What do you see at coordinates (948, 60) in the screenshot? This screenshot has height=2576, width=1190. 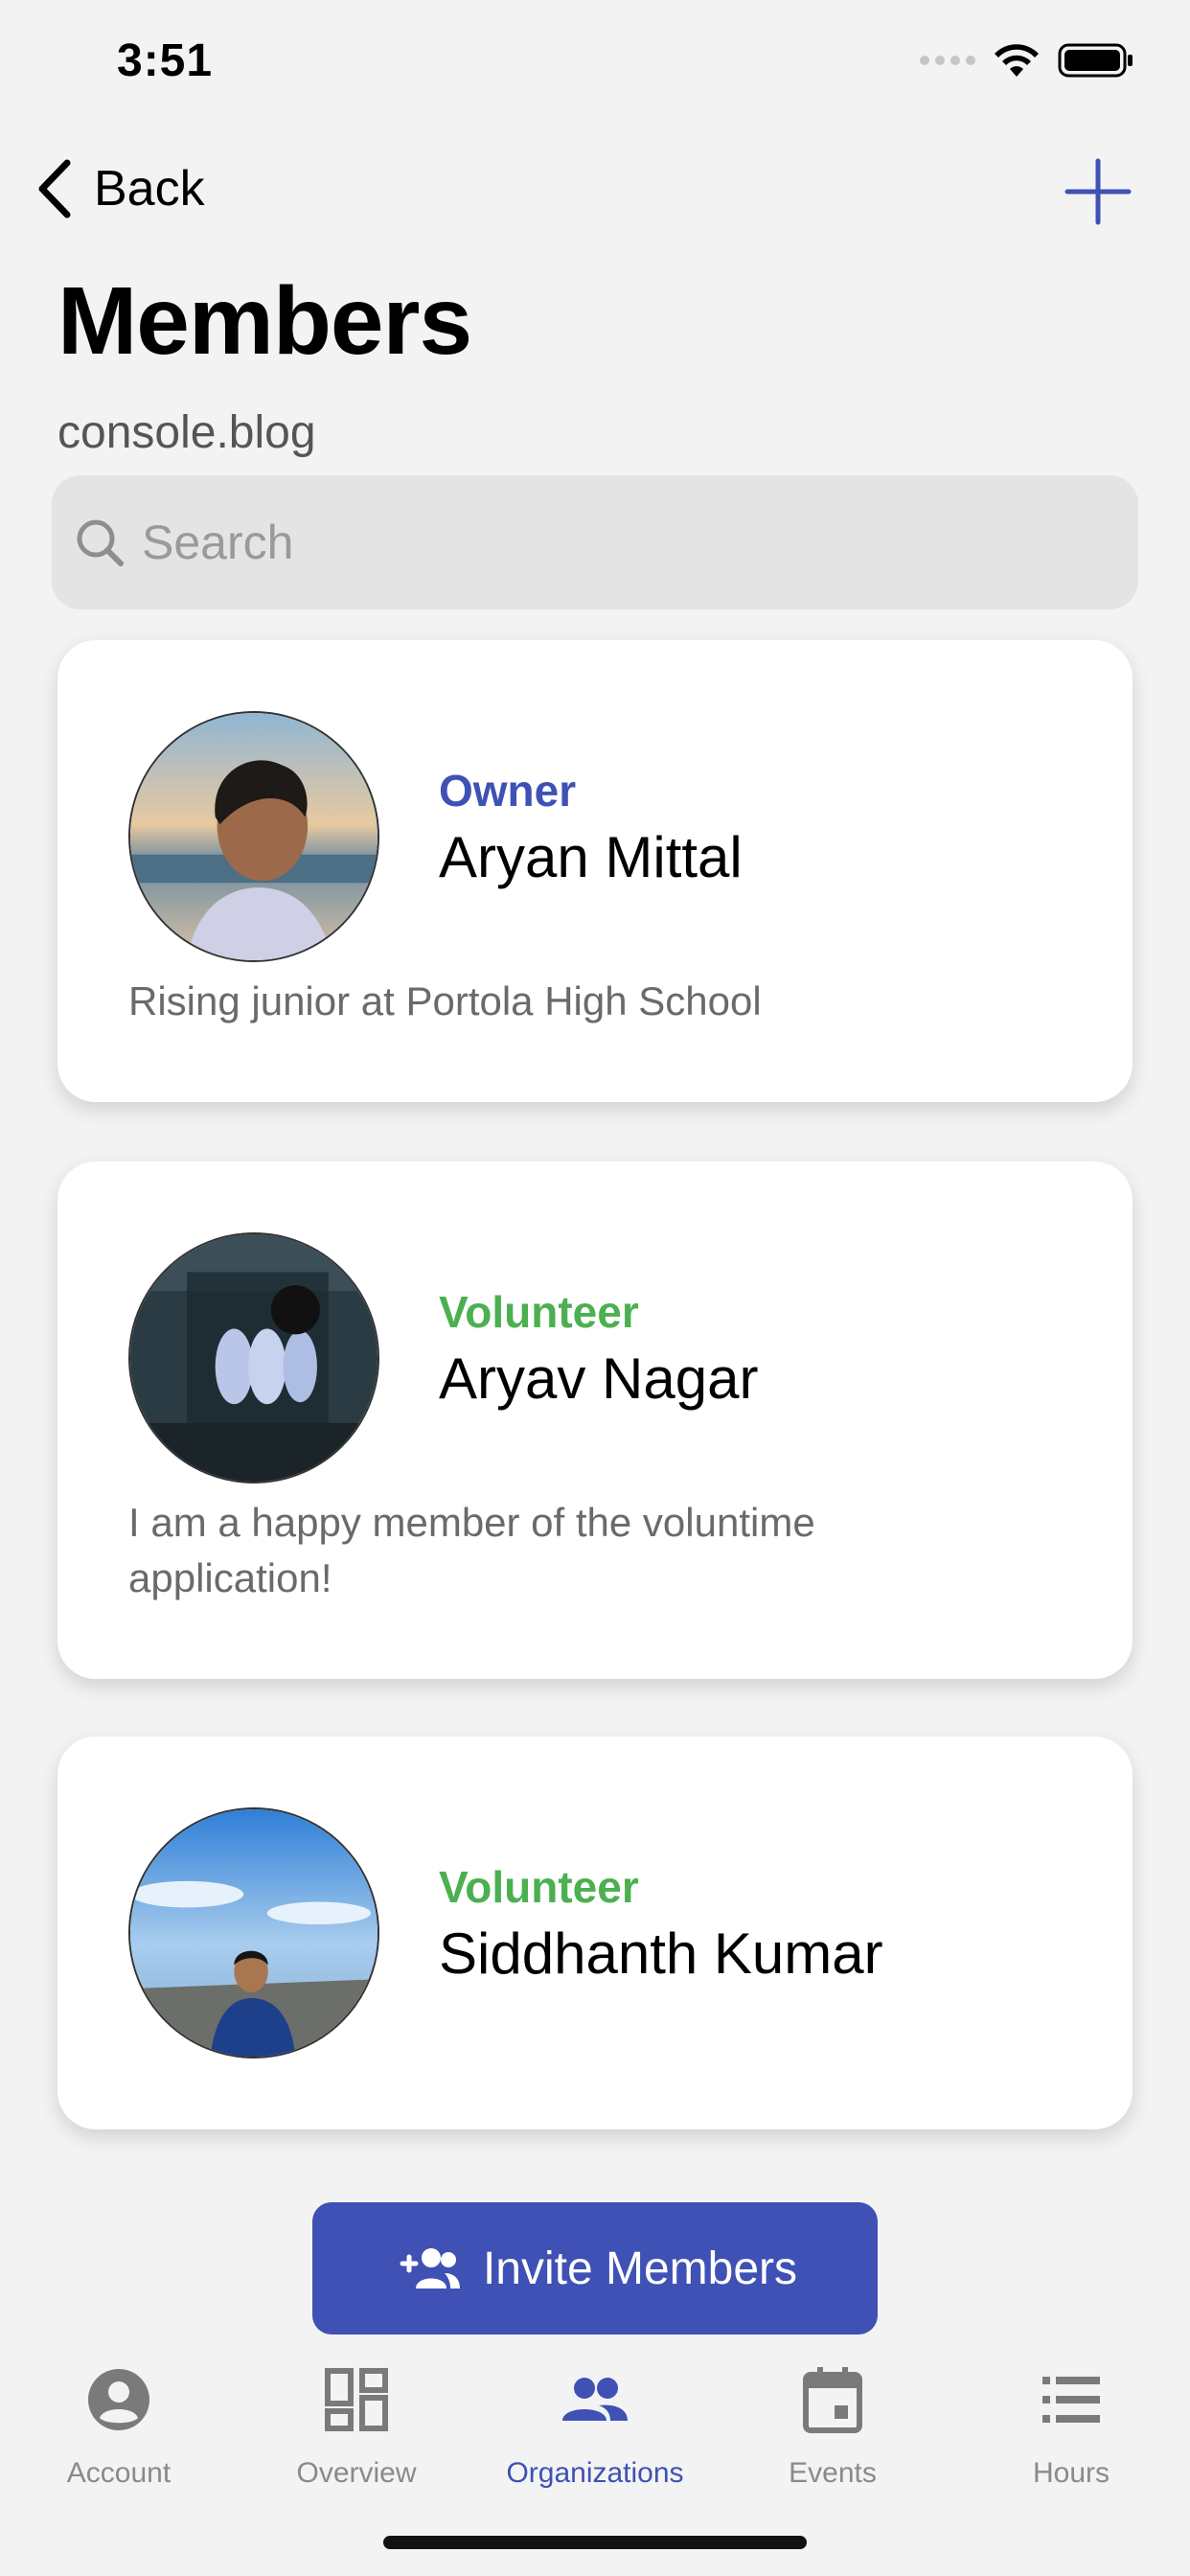 I see `cellular-signal-icon` at bounding box center [948, 60].